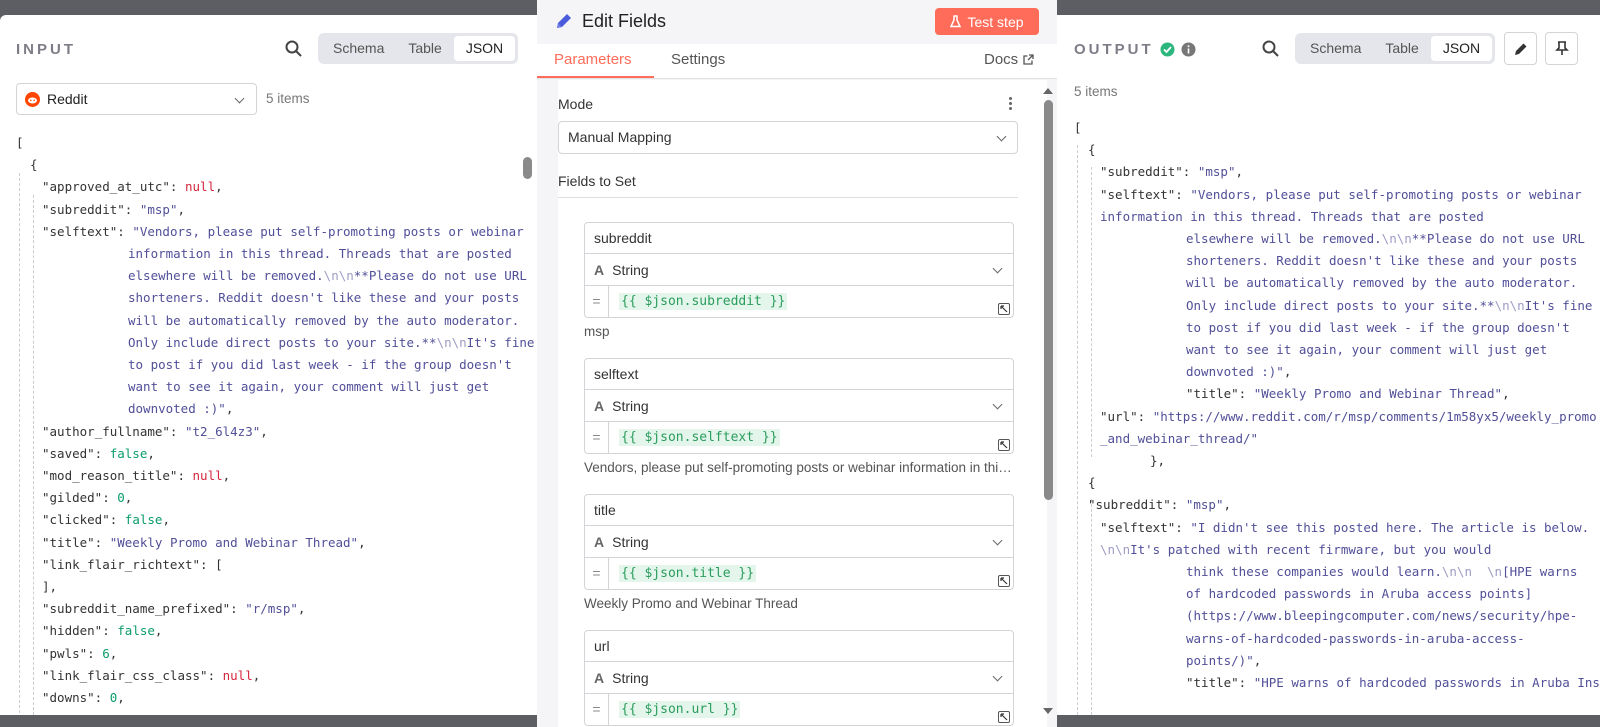 This screenshot has height=727, width=1600. I want to click on pin-data-button, so click(1561, 48).